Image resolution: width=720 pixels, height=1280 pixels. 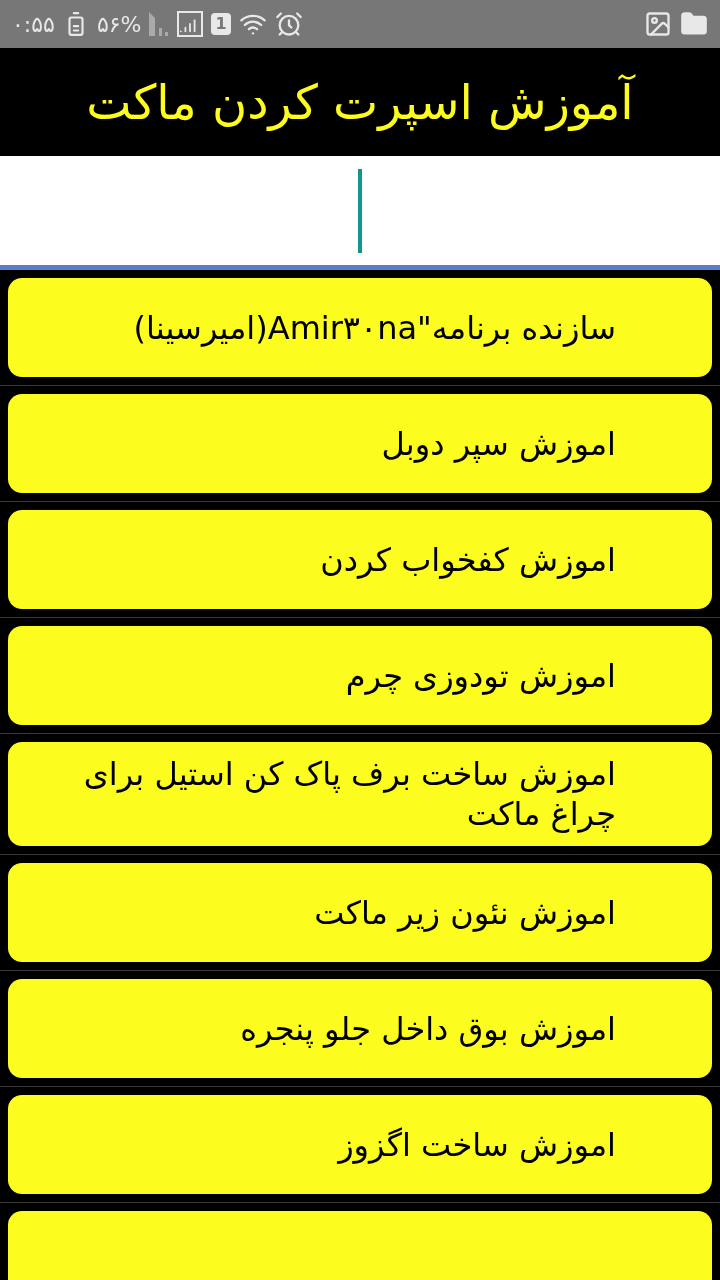 What do you see at coordinates (658, 24) in the screenshot?
I see `image-icon` at bounding box center [658, 24].